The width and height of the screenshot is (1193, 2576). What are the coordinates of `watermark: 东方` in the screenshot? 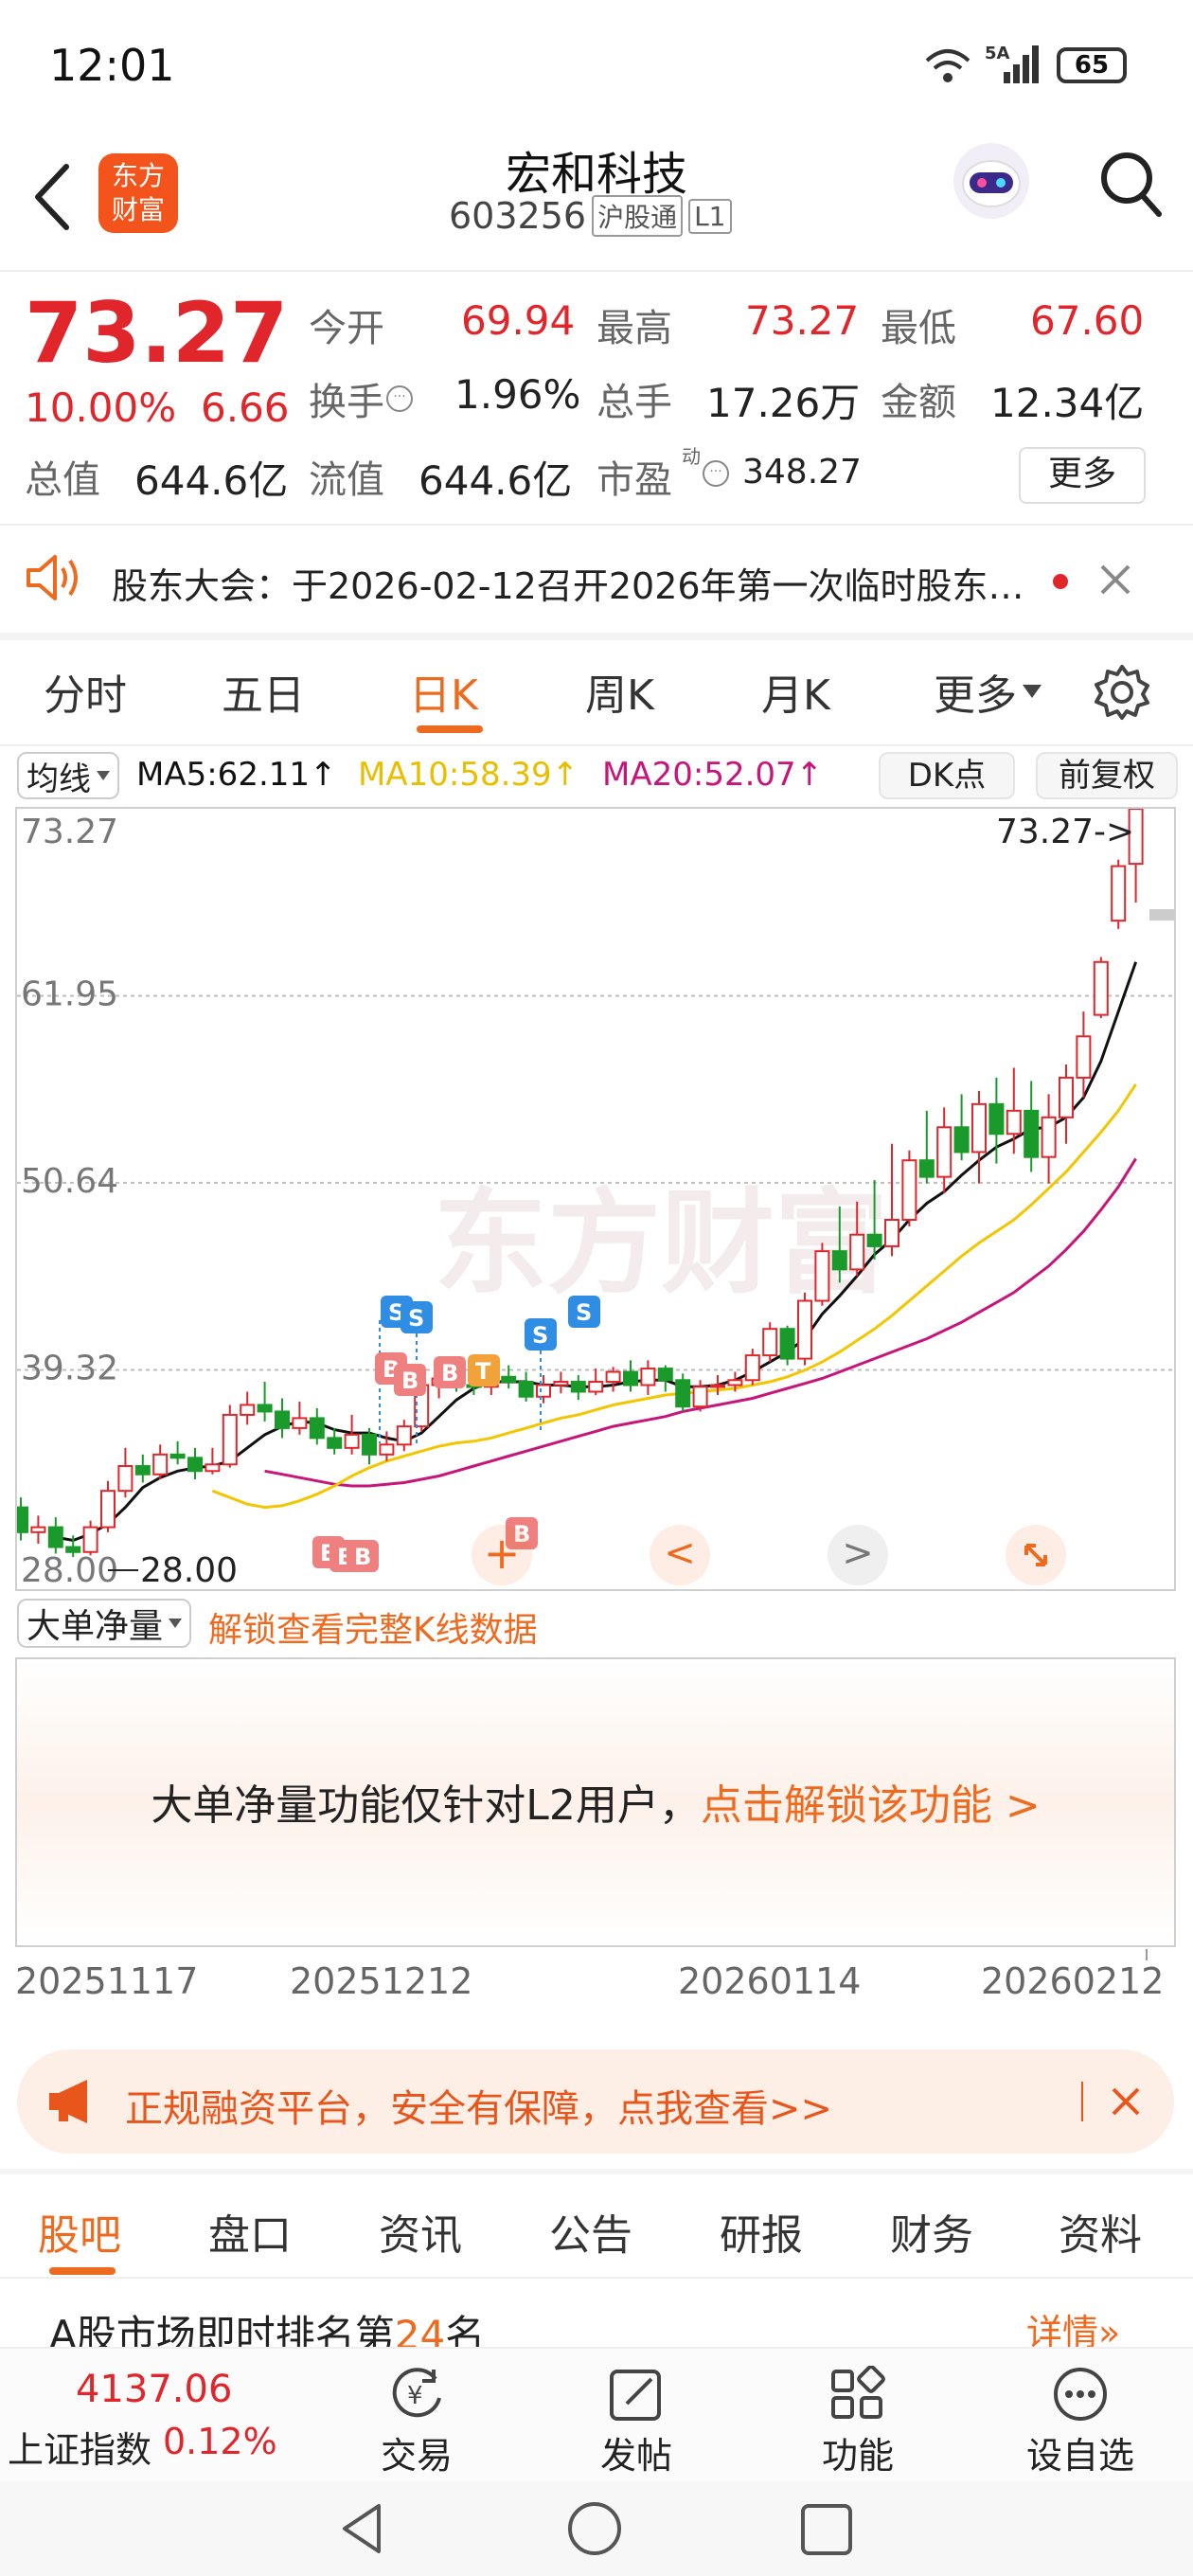 It's located at (547, 1244).